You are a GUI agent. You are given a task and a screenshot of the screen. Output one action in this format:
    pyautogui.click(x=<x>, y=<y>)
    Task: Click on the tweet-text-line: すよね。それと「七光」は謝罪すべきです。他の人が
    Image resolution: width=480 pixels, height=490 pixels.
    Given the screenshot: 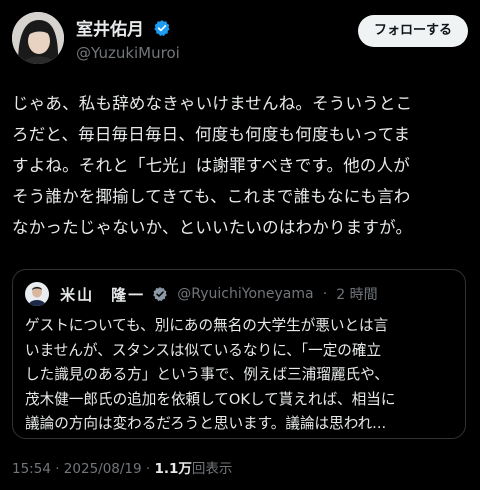 What is the action you would take?
    pyautogui.click(x=211, y=165)
    